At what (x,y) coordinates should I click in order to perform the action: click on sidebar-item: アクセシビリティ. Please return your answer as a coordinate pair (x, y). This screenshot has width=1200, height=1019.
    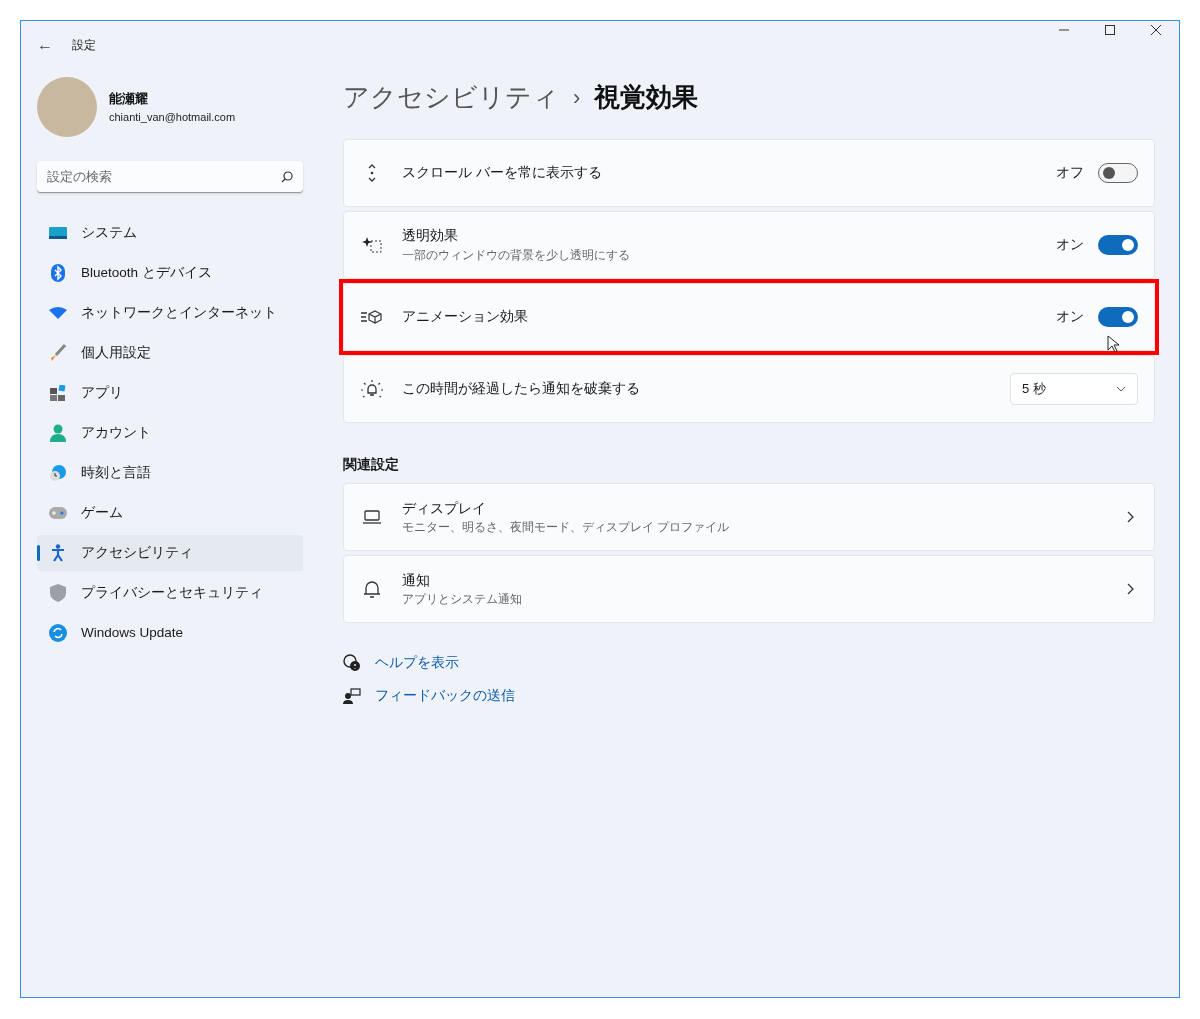
    Looking at the image, I should click on (170, 553).